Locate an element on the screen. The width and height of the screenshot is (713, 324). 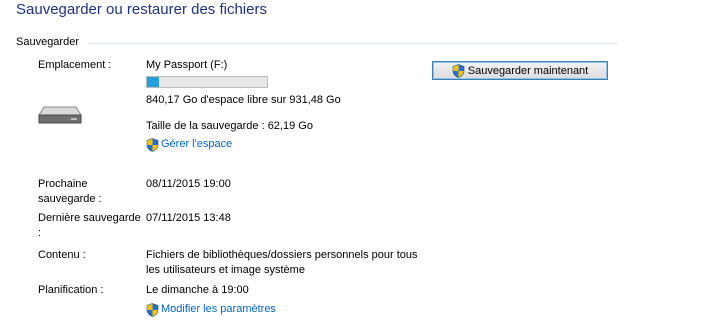
backup-size-text: Taille de la sauvegarde : 62,19 Go is located at coordinates (229, 126).